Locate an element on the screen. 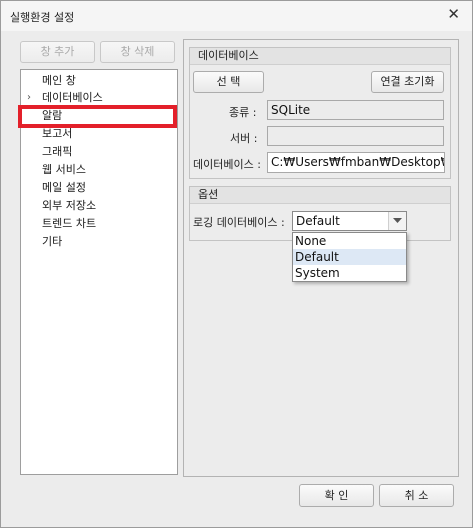 The width and height of the screenshot is (473, 528). cancel-button-label: 취 소 is located at coordinates (416, 495).